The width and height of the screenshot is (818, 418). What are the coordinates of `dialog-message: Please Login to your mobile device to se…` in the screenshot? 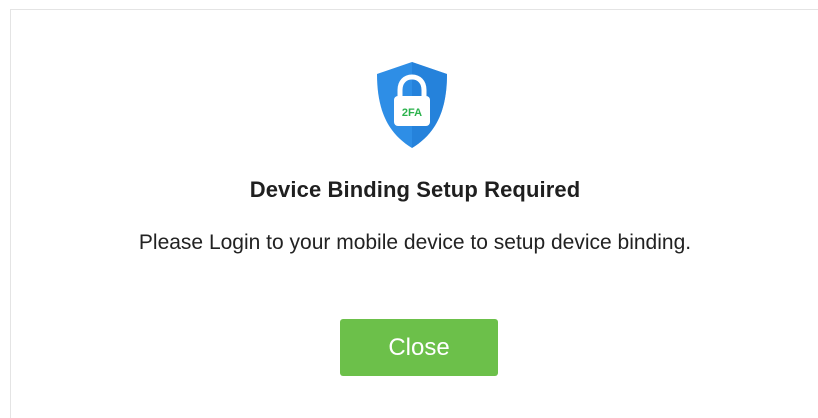 It's located at (415, 242).